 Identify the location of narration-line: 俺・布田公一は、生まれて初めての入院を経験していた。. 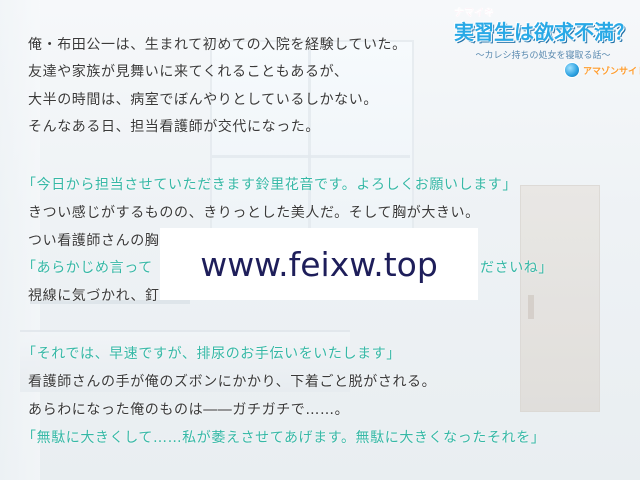
(217, 45).